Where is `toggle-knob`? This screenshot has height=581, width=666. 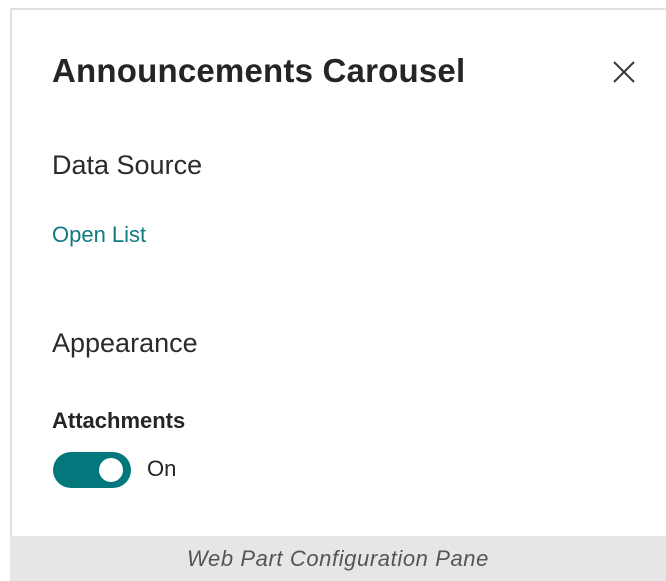 toggle-knob is located at coordinates (111, 470).